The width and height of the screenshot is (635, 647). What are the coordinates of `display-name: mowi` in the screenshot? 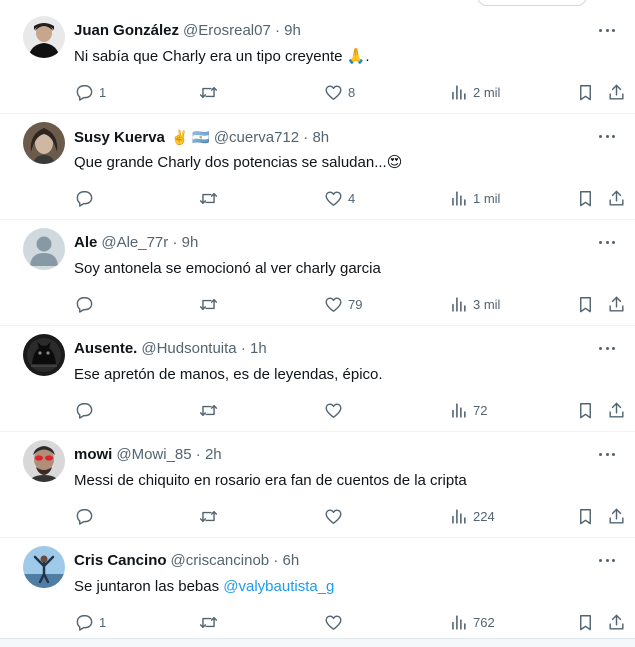 It's located at (93, 454).